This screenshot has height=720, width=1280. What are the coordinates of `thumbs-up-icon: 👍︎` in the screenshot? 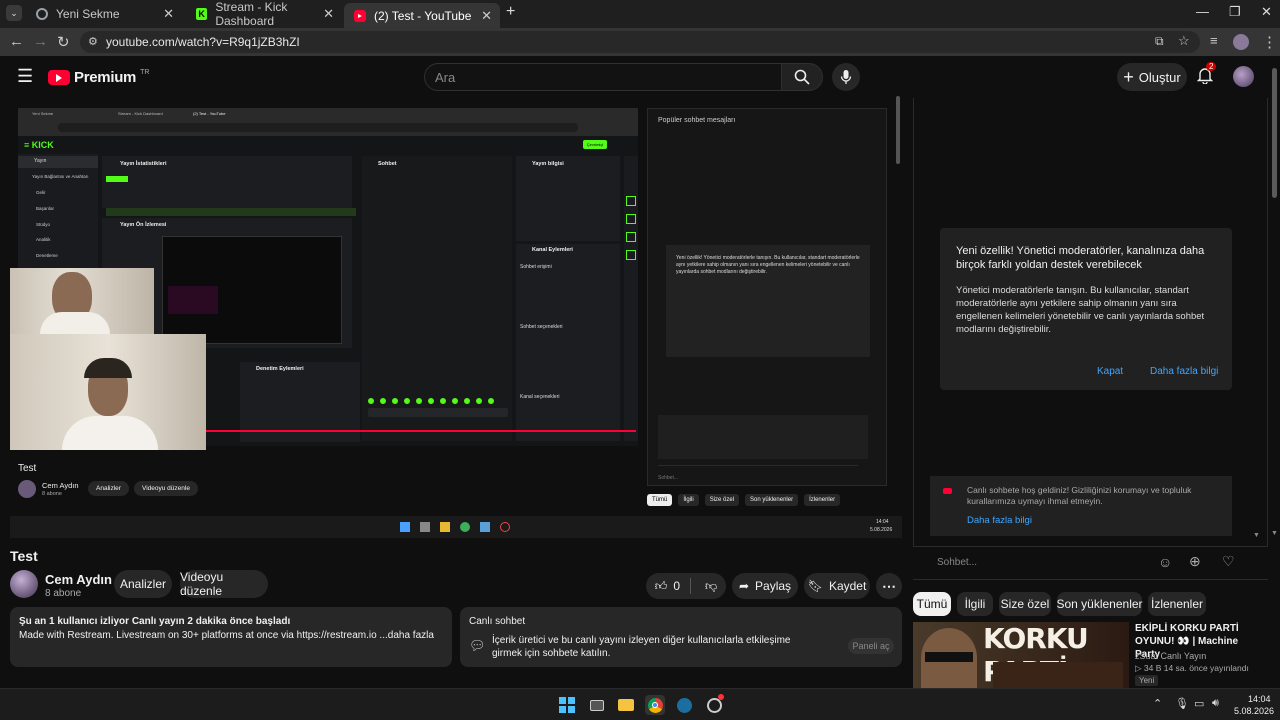 It's located at (661, 586).